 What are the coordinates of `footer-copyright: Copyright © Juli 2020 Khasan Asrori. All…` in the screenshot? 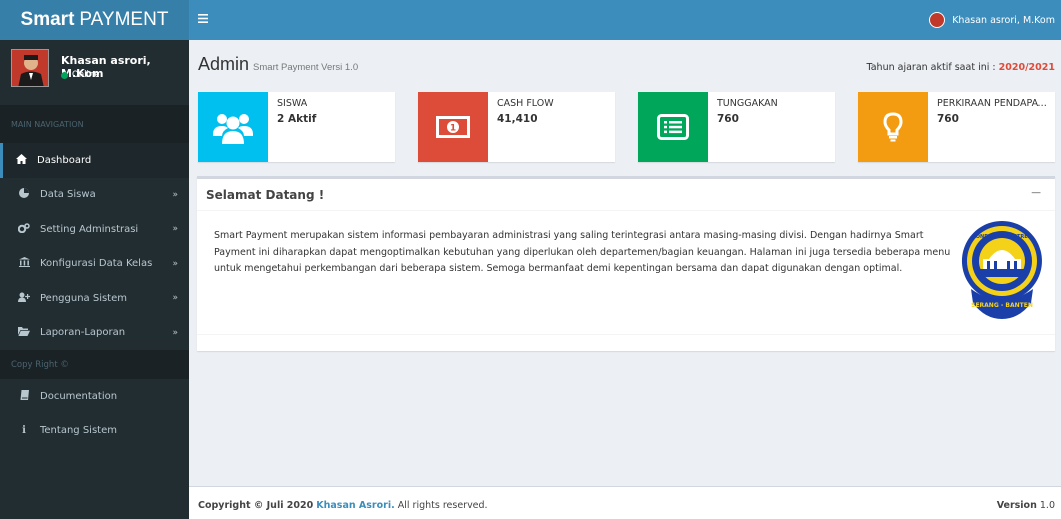 It's located at (343, 505).